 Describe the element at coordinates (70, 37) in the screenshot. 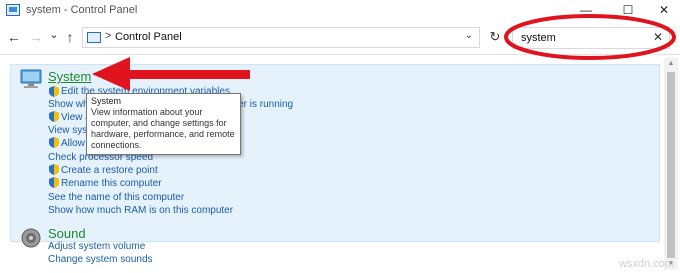

I see `up-button: ↑` at that location.